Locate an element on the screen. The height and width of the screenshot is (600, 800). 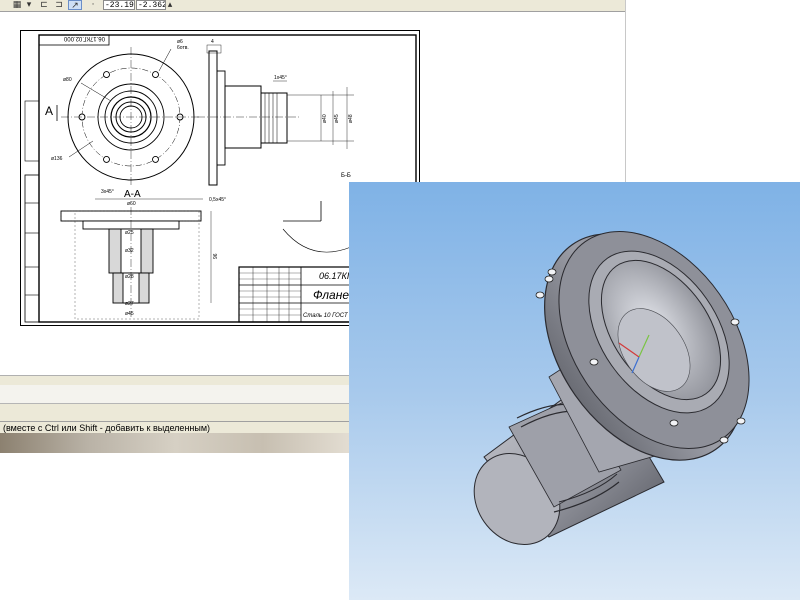
cursor-mode-icon: ↗ is located at coordinates (75, 5).